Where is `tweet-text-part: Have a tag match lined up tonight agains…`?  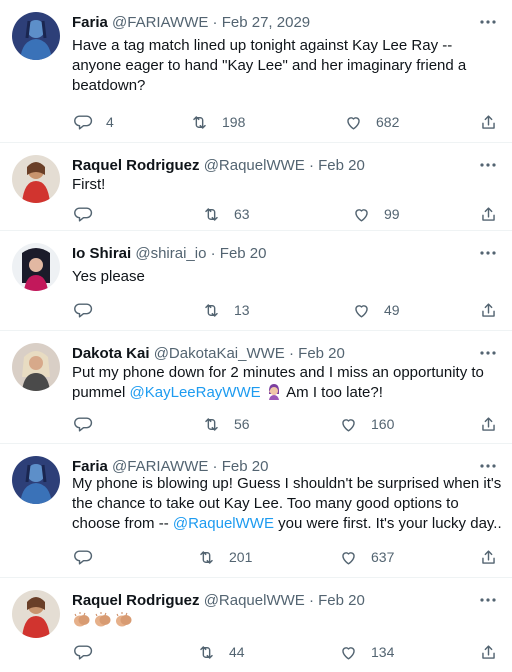 tweet-text-part: Have a tag match lined up tonight agains… is located at coordinates (269, 65).